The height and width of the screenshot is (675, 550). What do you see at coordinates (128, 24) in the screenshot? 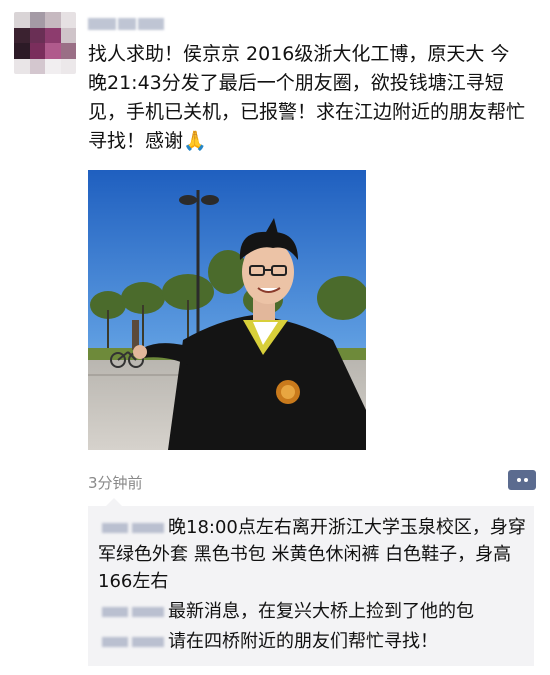
I see `poster-name-blurred` at bounding box center [128, 24].